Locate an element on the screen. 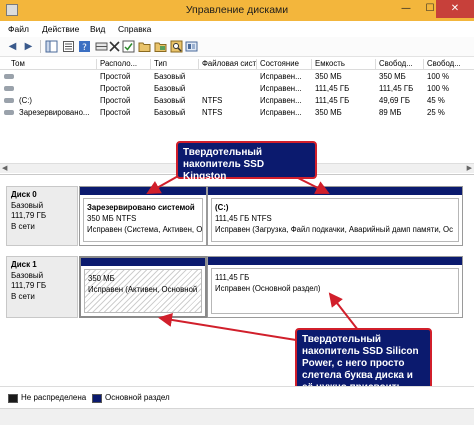  partition-disk1-111gb: 111,45 ГБ Исправен (Основной раздел) is located at coordinates (335, 287).